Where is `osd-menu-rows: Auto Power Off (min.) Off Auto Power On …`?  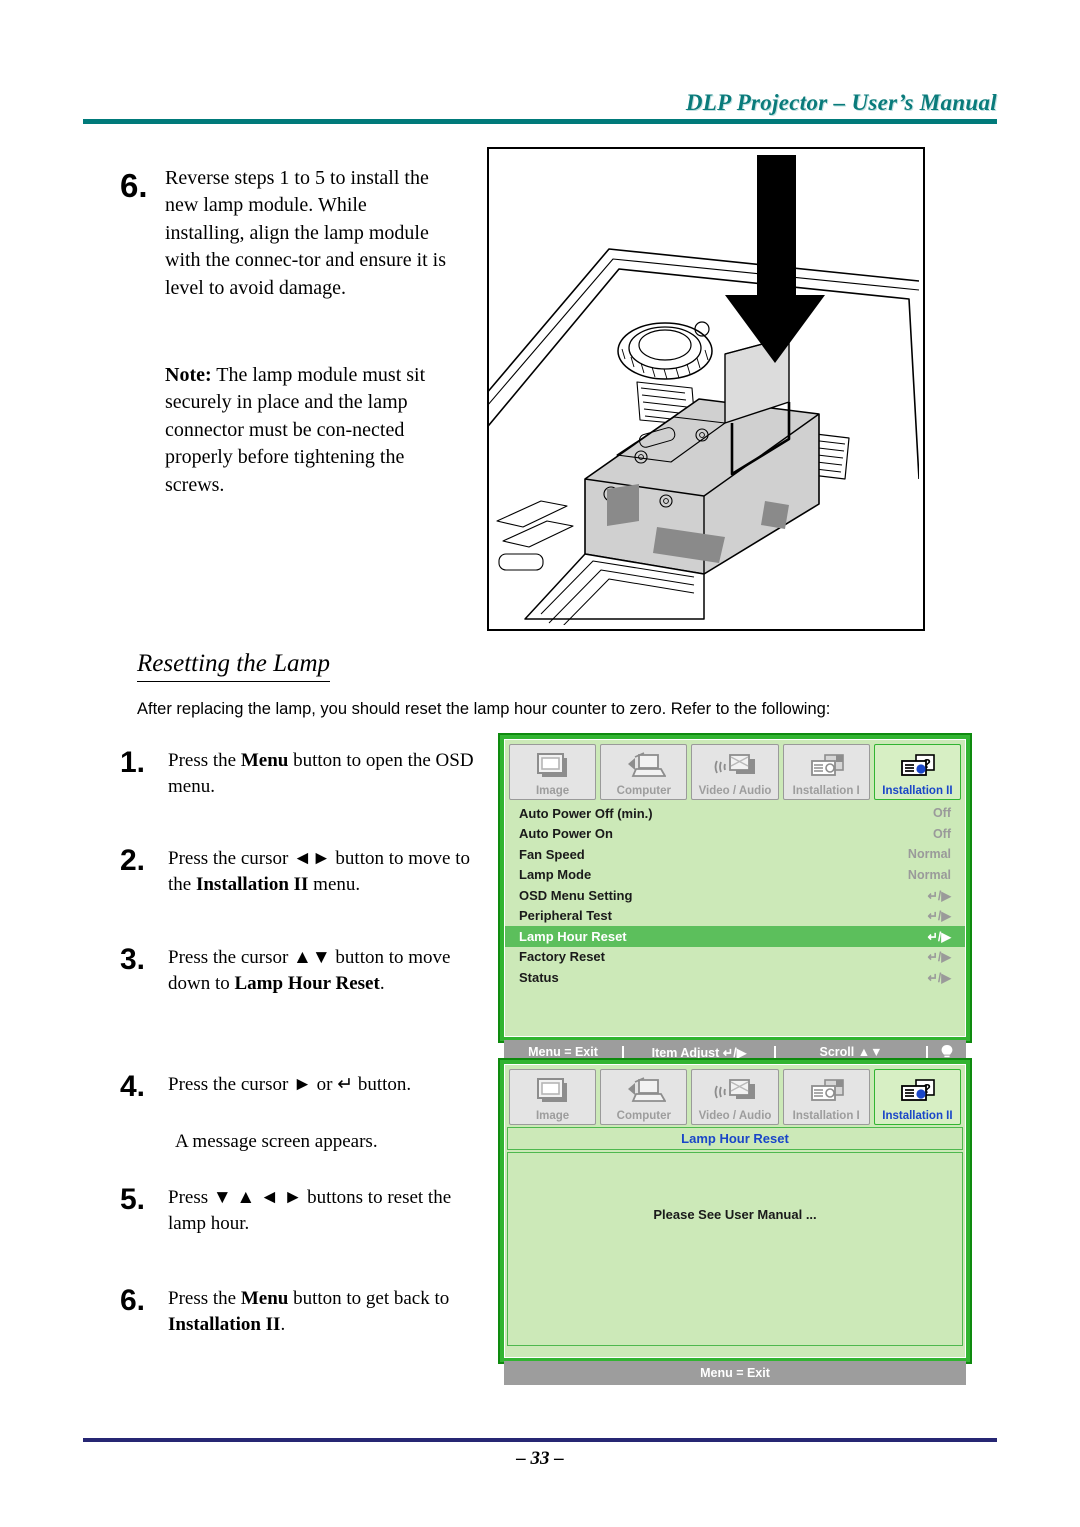 osd-menu-rows: Auto Power Off (min.) Off Auto Power On … is located at coordinates (735, 918).